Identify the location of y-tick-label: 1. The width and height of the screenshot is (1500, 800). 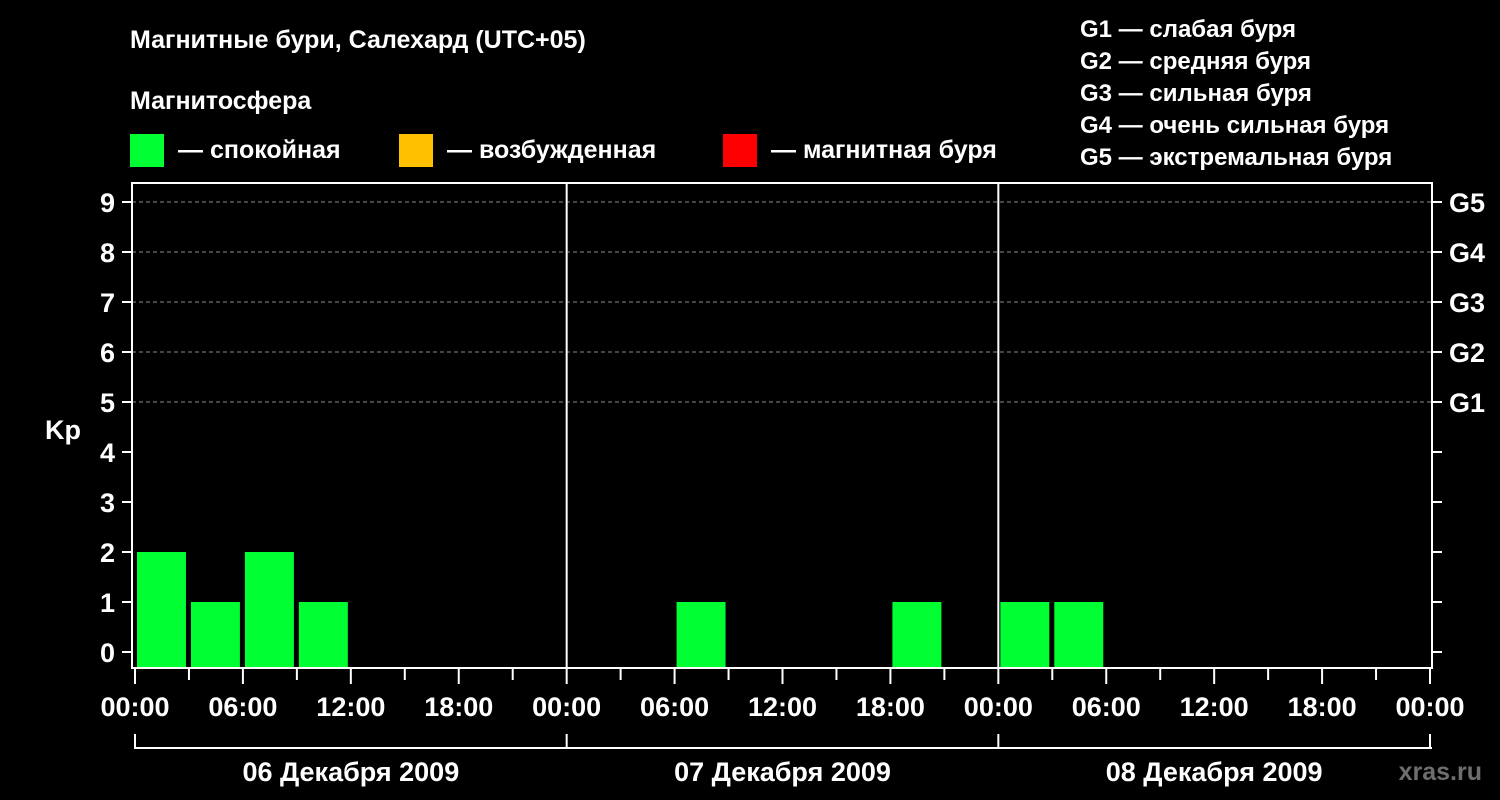
(107, 603).